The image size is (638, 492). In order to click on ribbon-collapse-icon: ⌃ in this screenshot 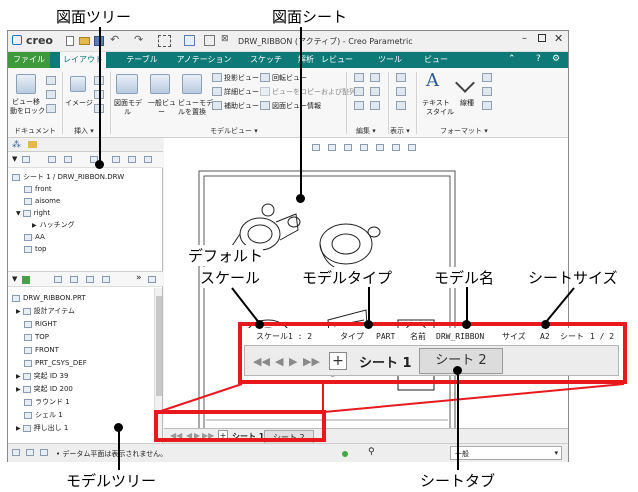, I will do `click(512, 59)`.